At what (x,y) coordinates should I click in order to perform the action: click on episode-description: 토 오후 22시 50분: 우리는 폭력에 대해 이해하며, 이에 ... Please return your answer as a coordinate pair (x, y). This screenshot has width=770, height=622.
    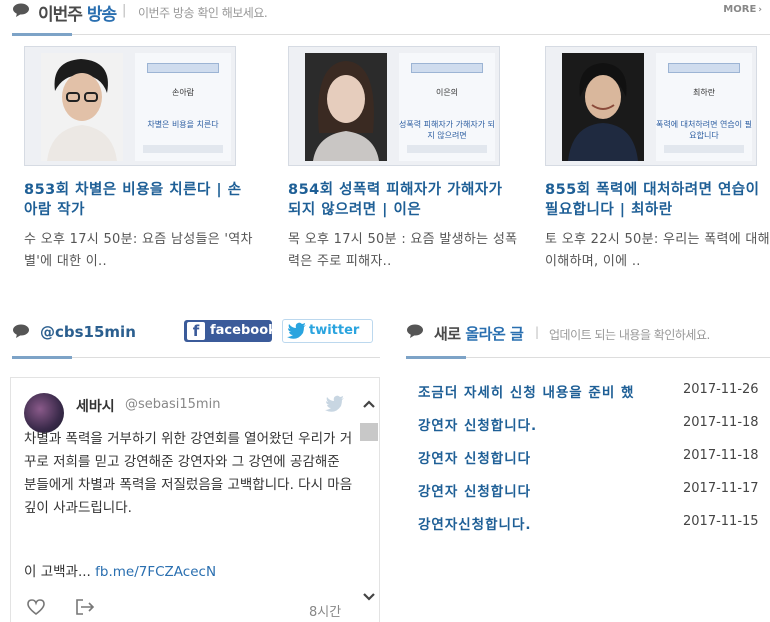
    Looking at the image, I should click on (657, 250).